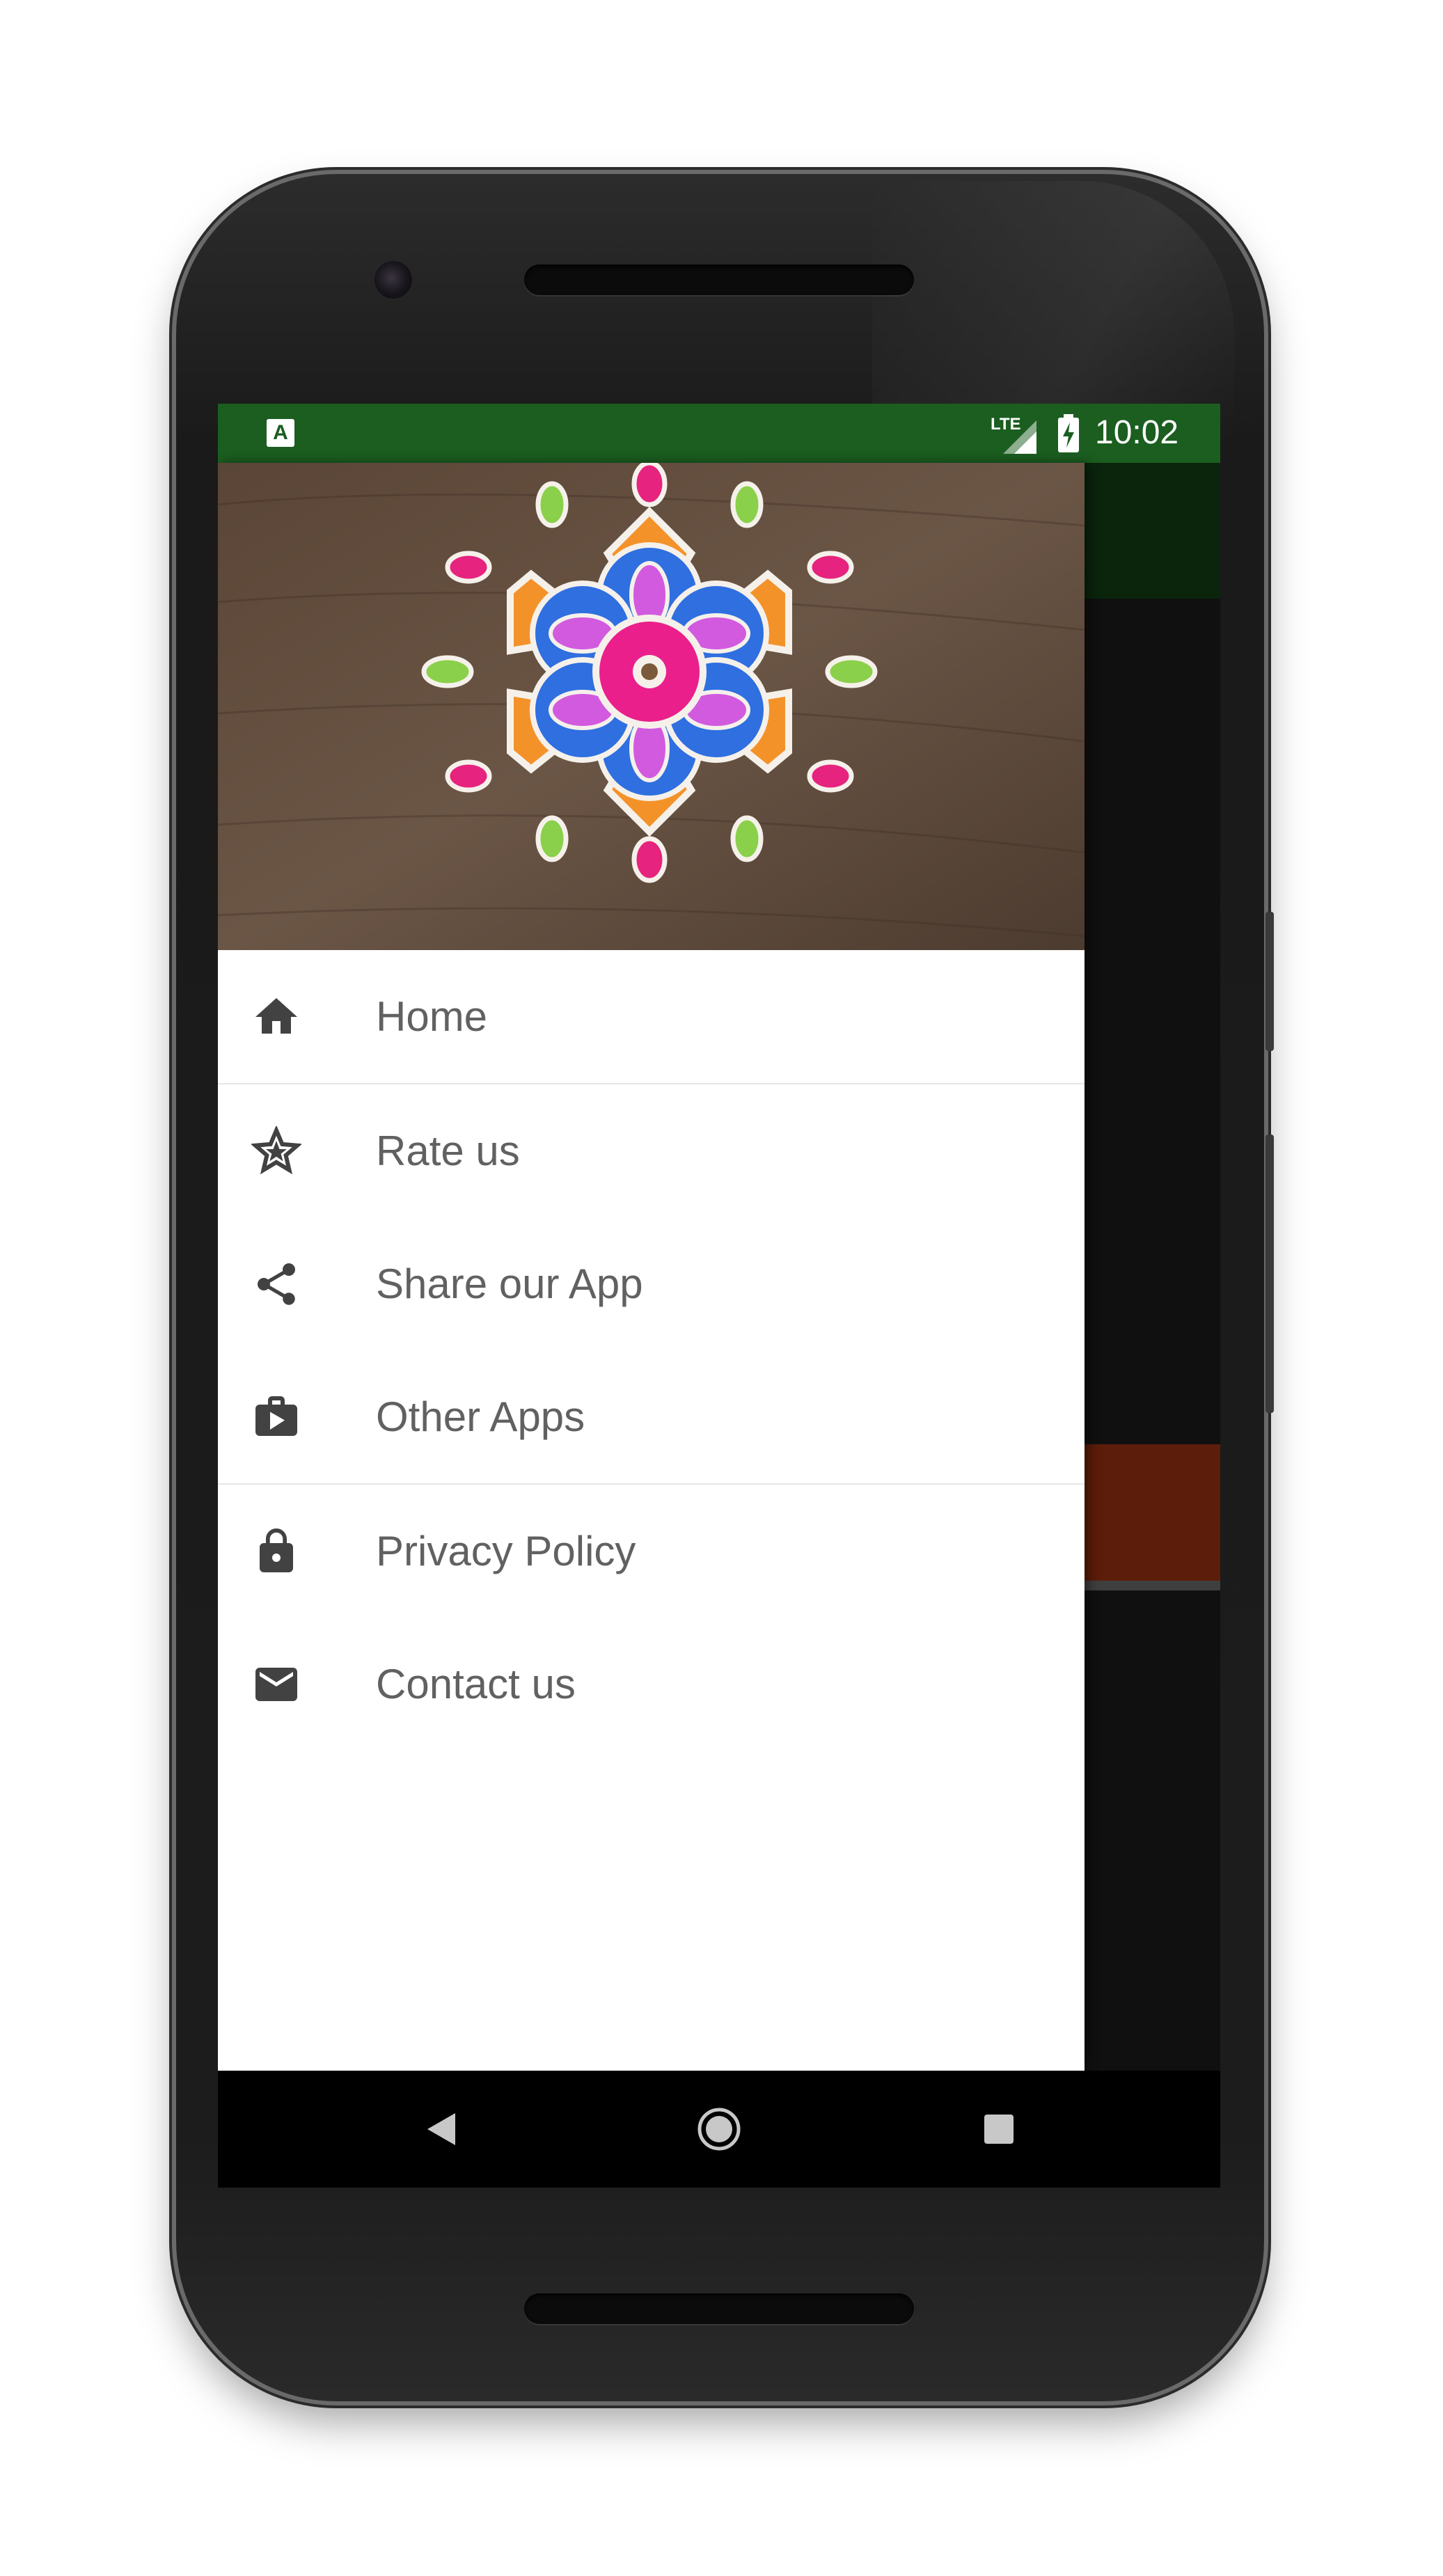  Describe the element at coordinates (1068, 433) in the screenshot. I see `battery-charging-icon` at that location.